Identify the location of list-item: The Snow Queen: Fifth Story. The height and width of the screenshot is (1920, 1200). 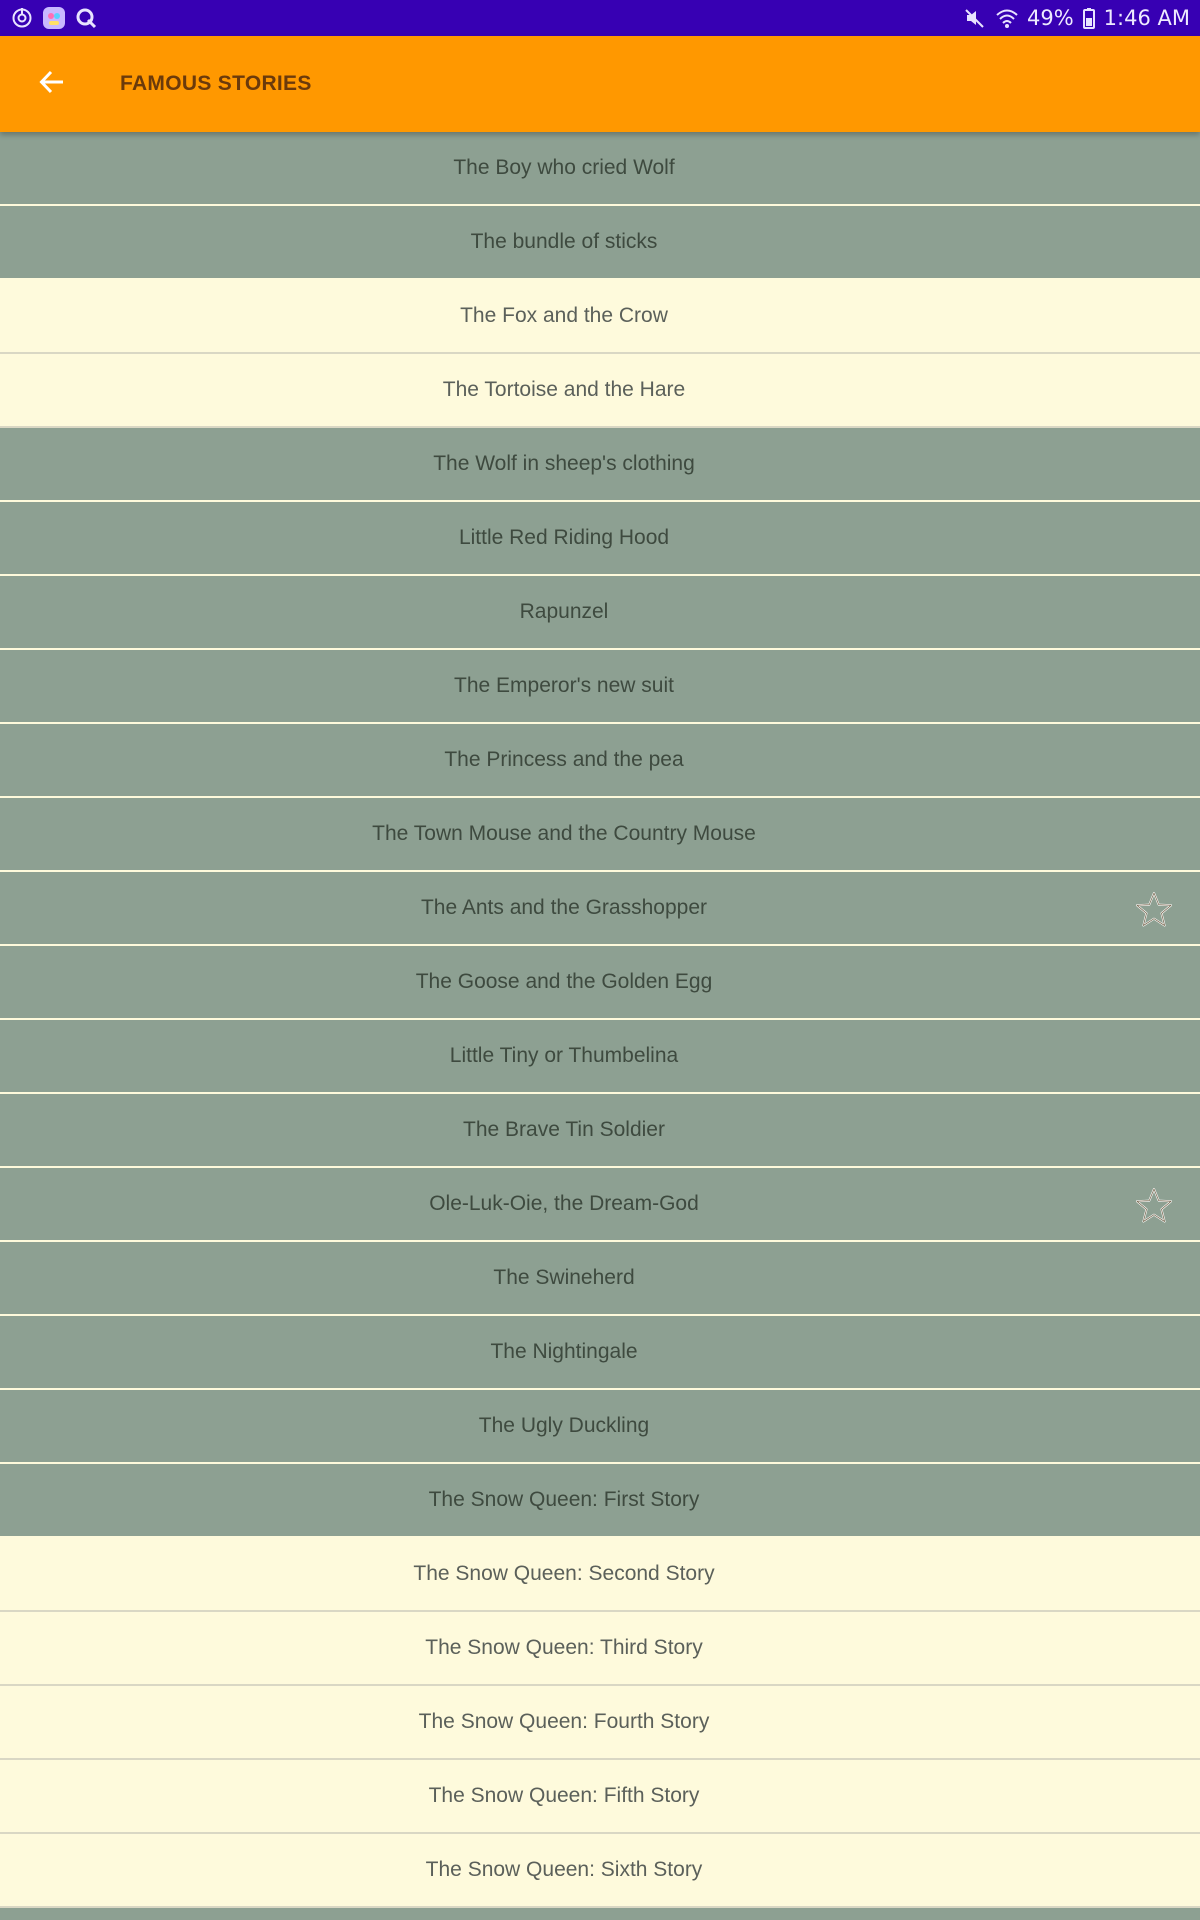
(600, 1797).